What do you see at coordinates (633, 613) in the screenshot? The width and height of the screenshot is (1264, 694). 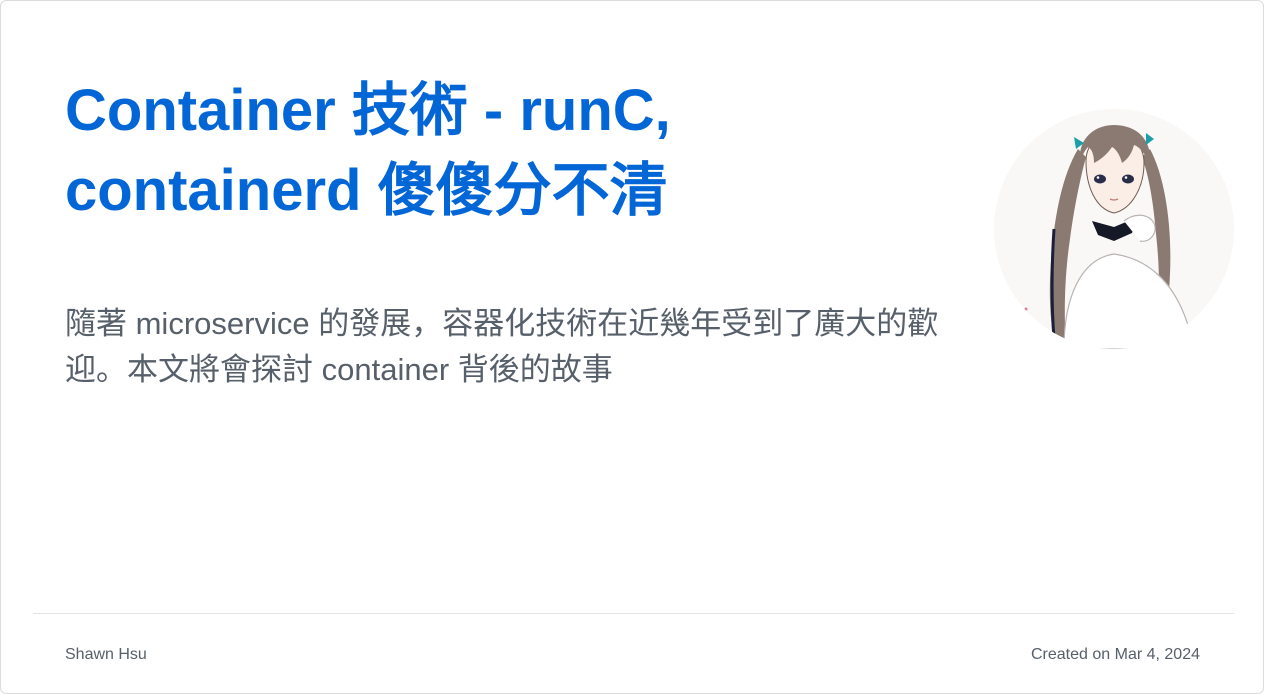 I see `footer-divider` at bounding box center [633, 613].